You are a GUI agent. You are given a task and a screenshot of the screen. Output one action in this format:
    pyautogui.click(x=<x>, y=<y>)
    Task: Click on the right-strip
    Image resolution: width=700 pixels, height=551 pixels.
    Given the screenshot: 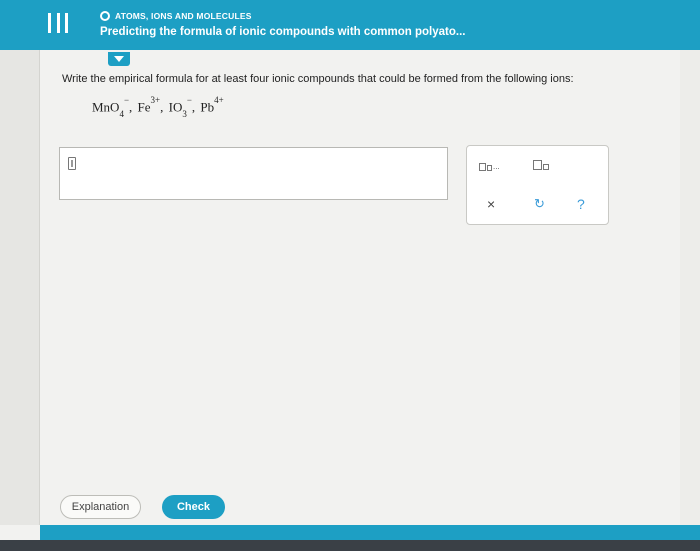 What is the action you would take?
    pyautogui.click(x=690, y=287)
    